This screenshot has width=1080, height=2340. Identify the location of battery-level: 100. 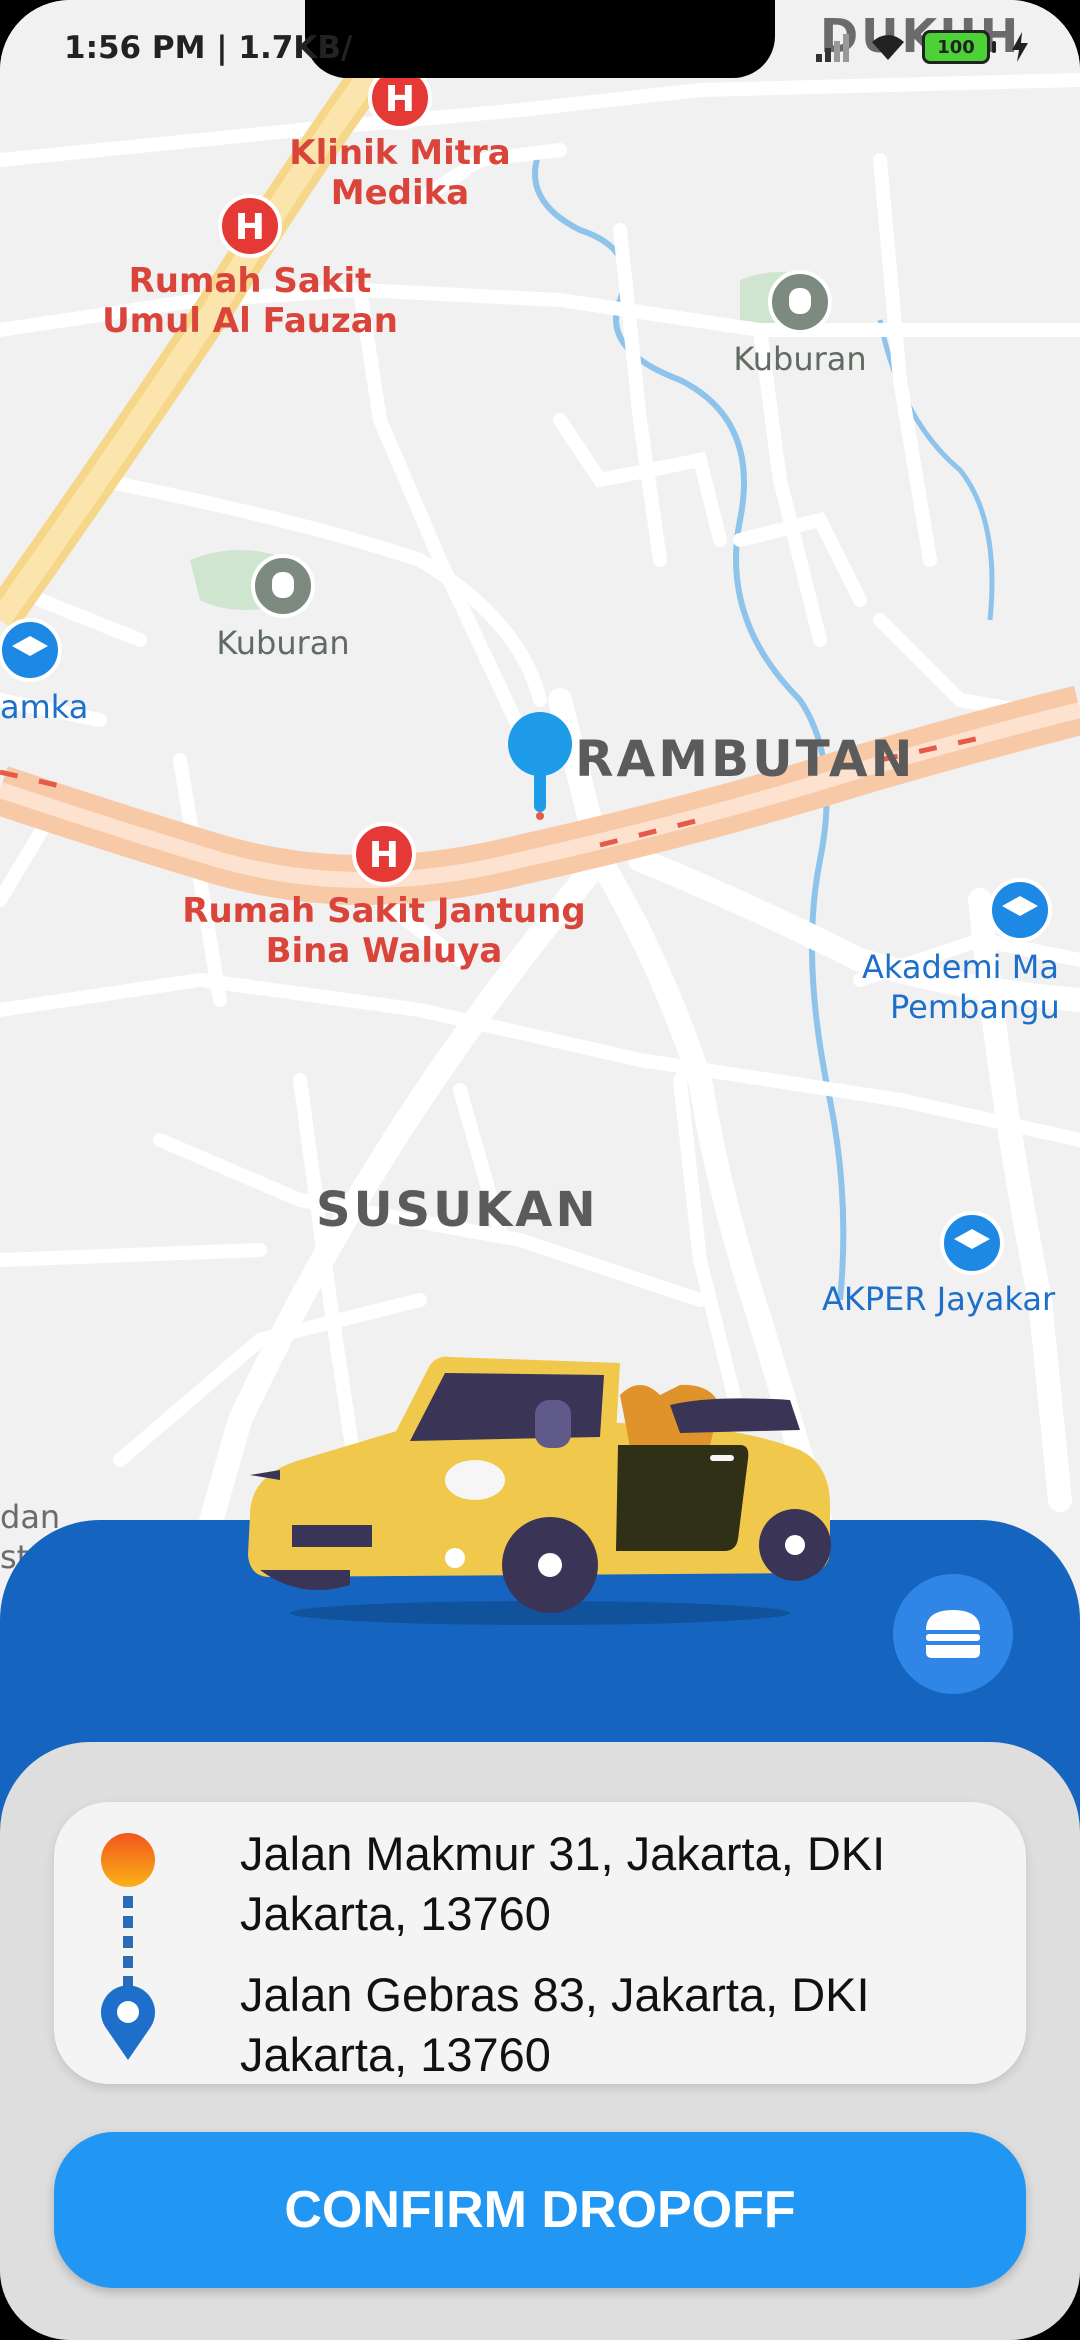
(956, 47).